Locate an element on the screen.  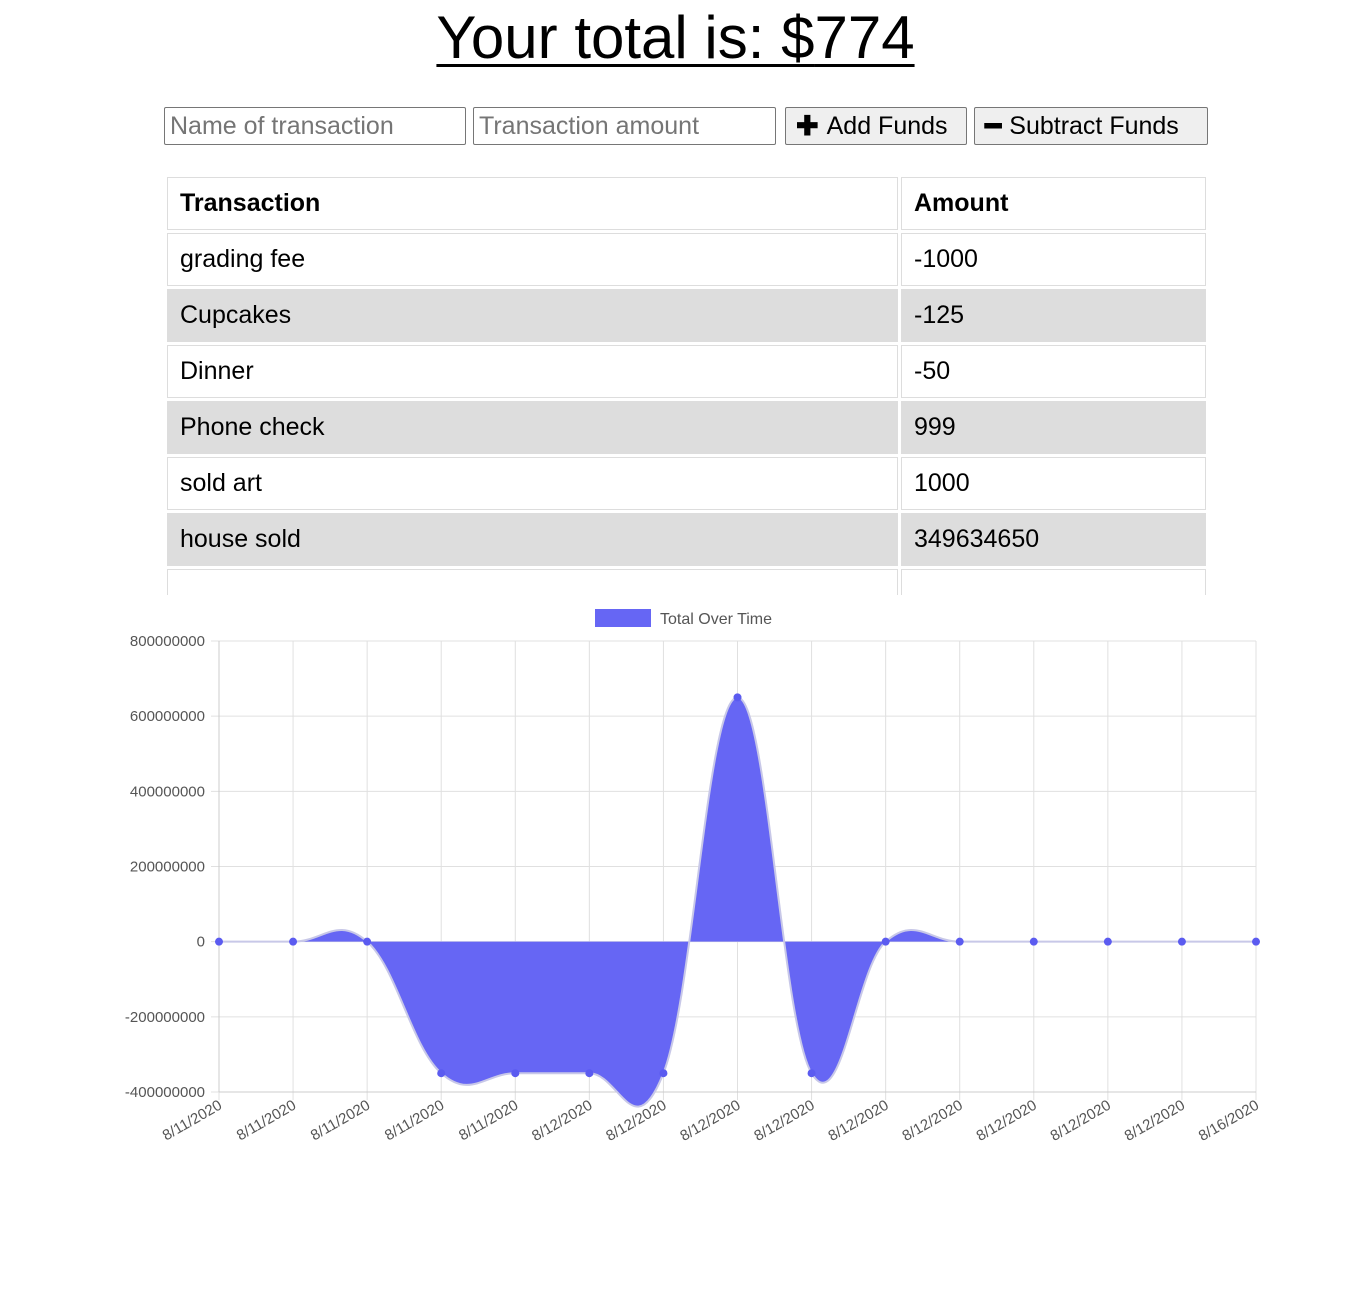
subtract-funds-label: Subtract Funds is located at coordinates (1094, 125).